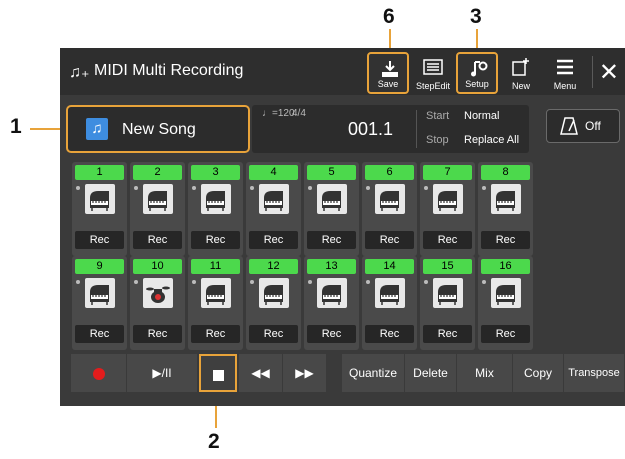 The image size is (625, 459). Describe the element at coordinates (273, 266) in the screenshot. I see `track-number: 12` at that location.